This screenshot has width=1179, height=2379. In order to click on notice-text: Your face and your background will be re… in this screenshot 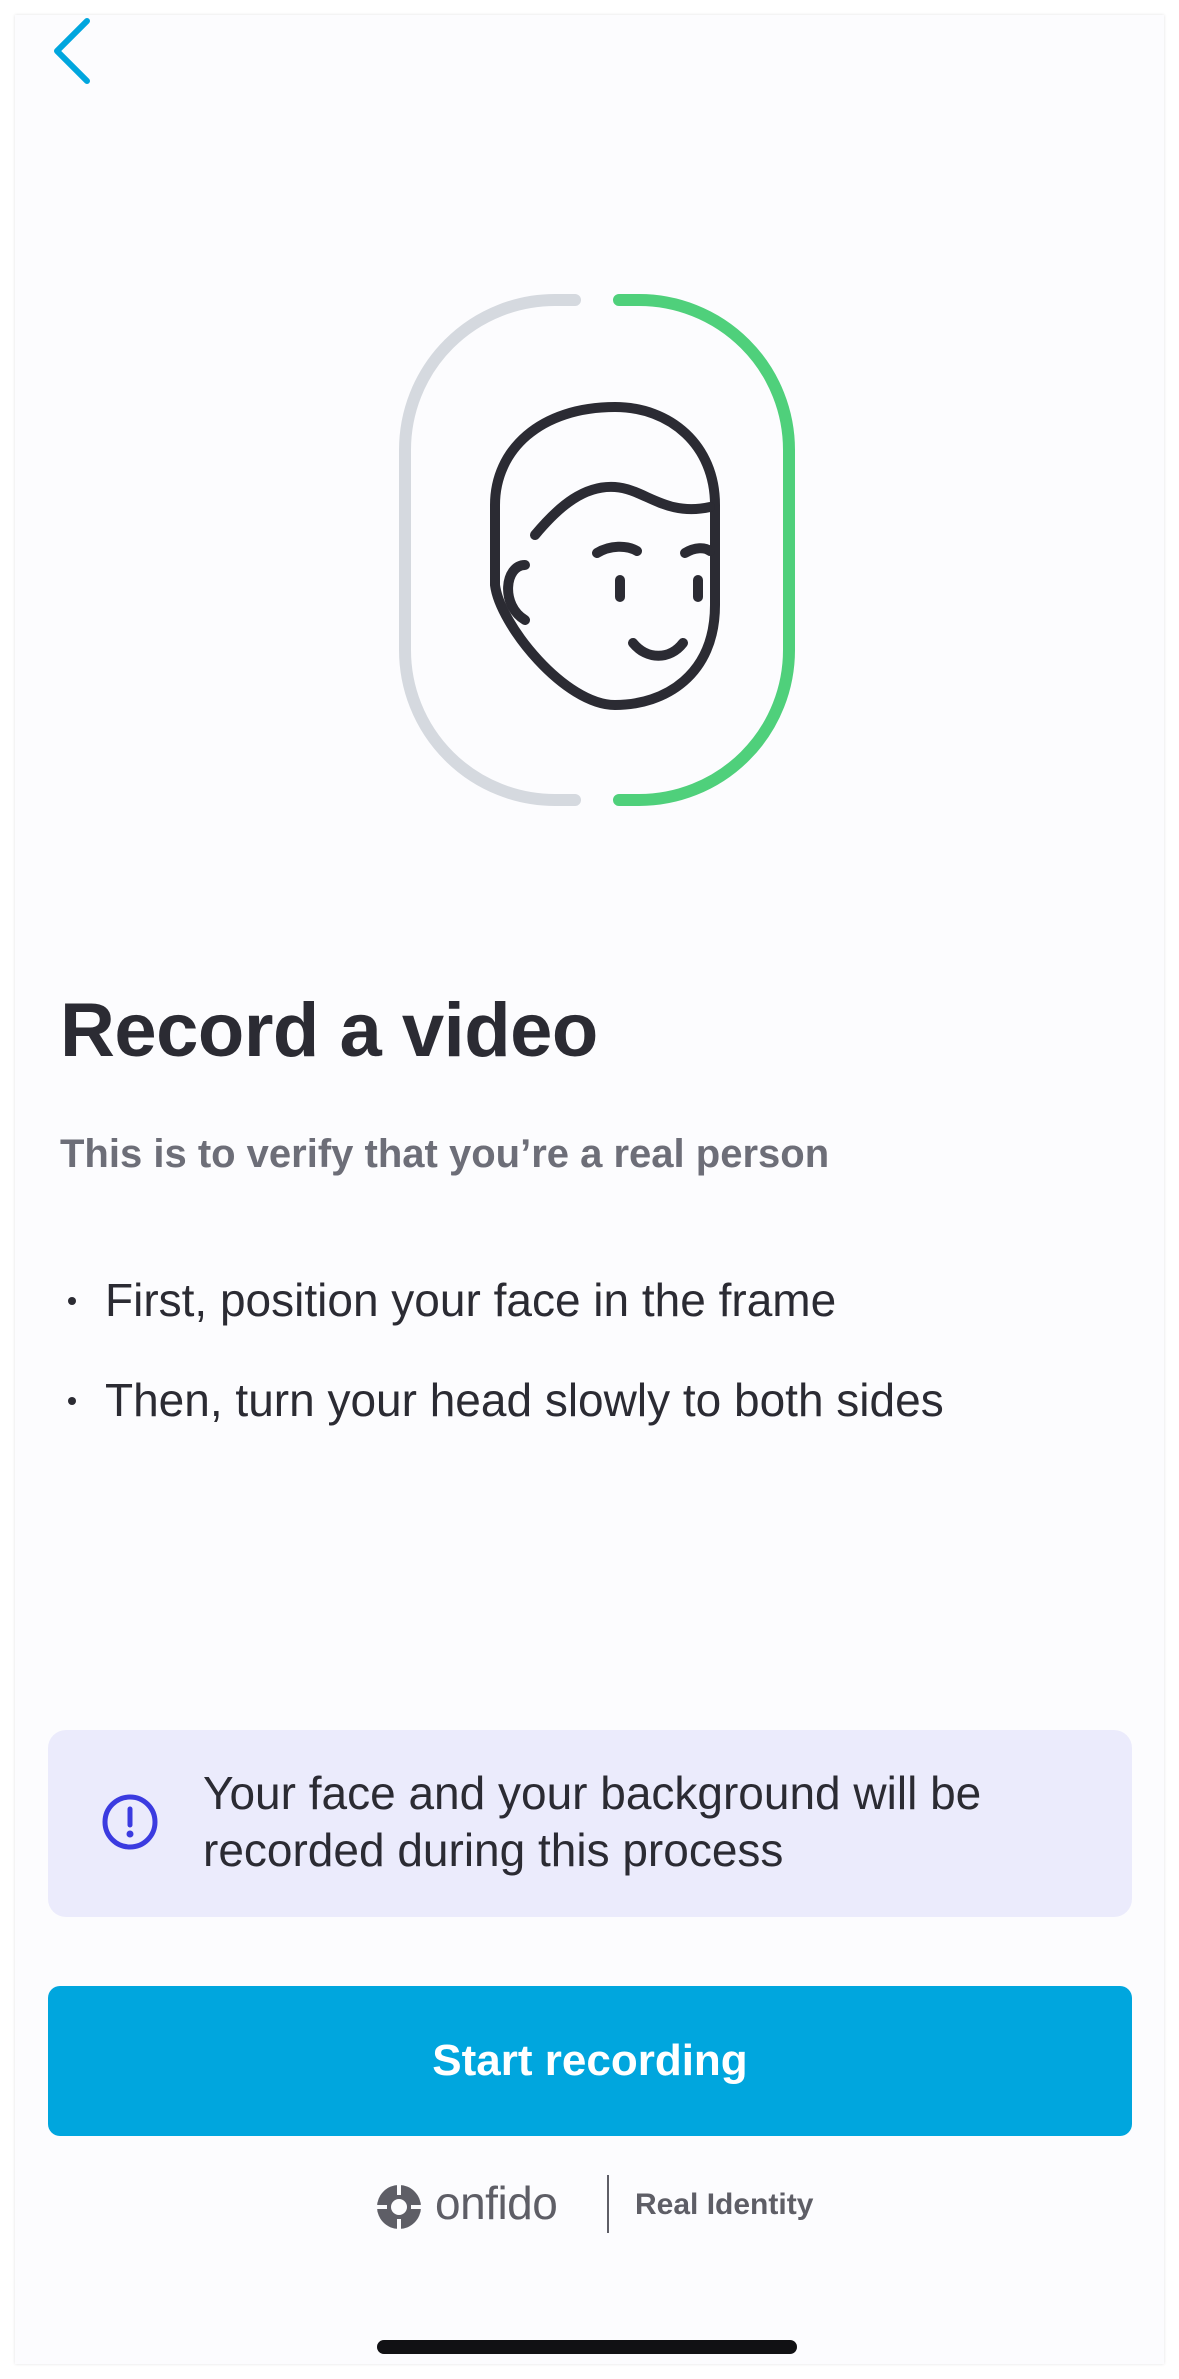, I will do `click(592, 1821)`.